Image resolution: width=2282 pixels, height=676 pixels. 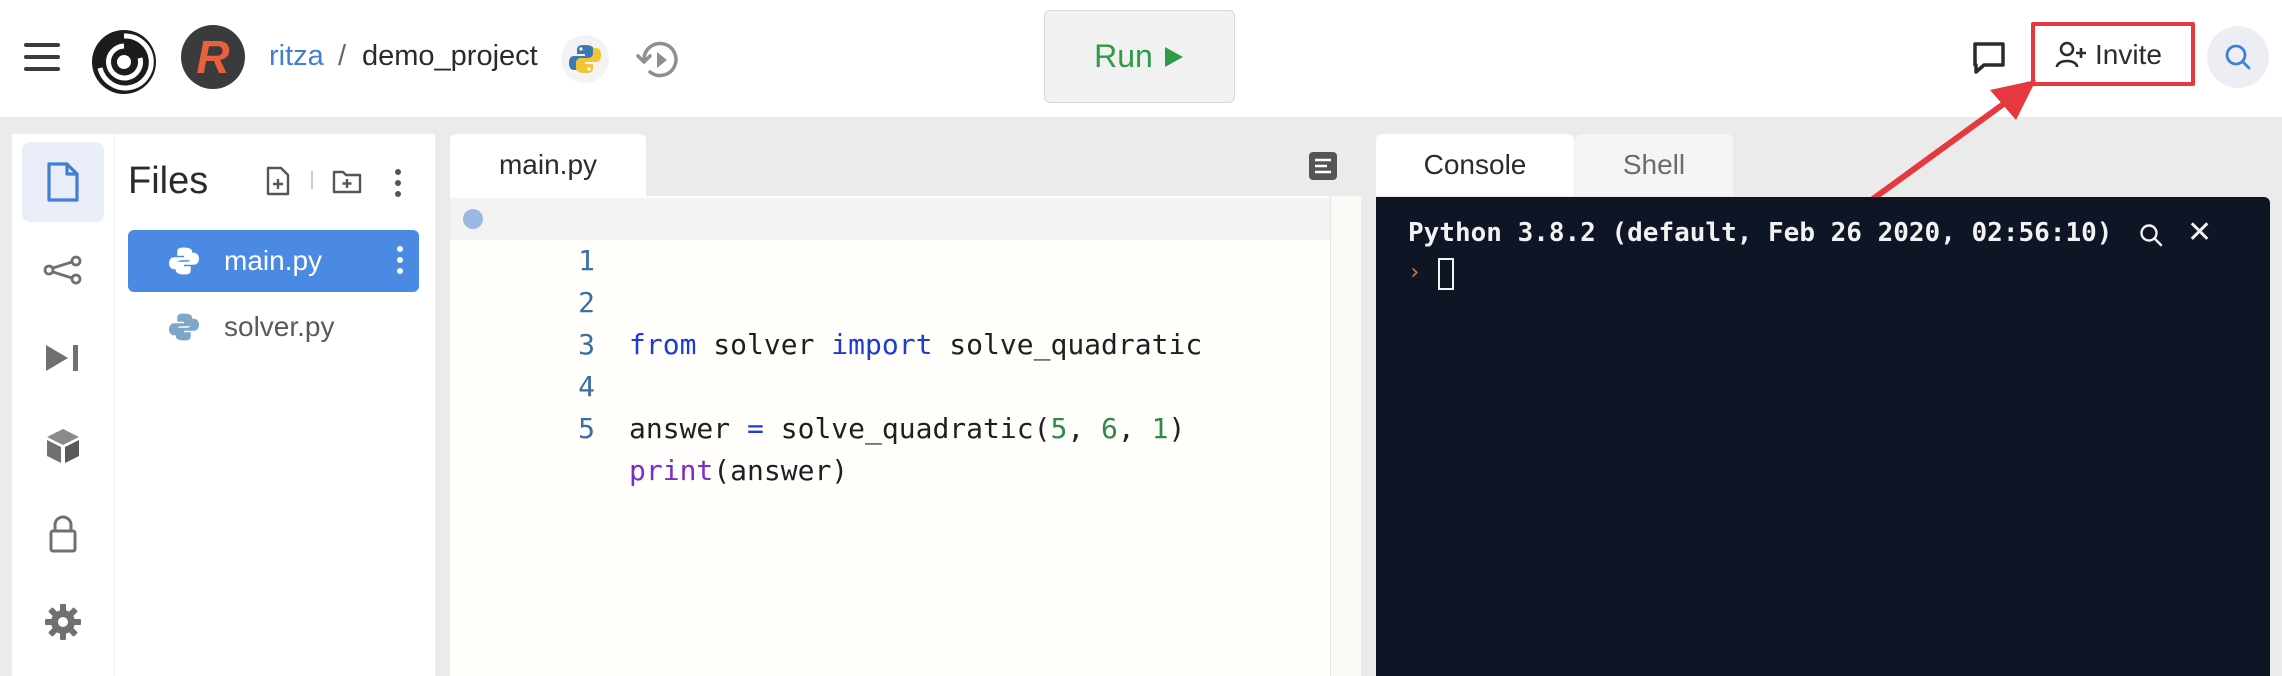 What do you see at coordinates (890, 321) in the screenshot?
I see `code-line: 3` at bounding box center [890, 321].